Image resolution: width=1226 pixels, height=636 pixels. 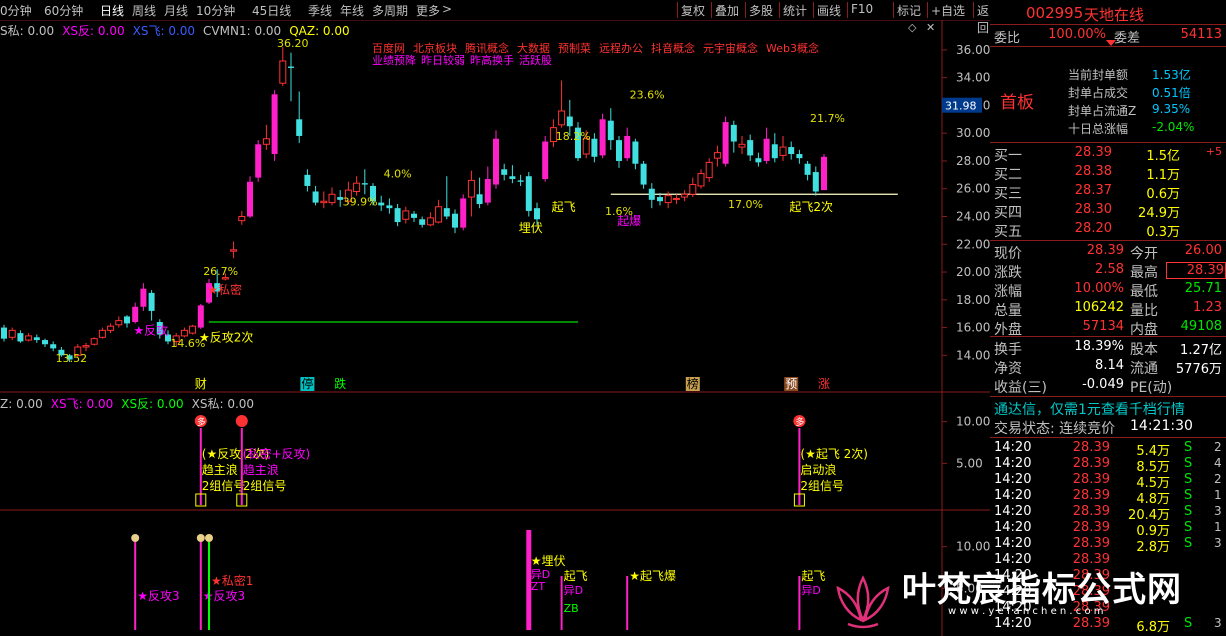 What do you see at coordinates (394, 60) in the screenshot?
I see `concept-tag: 业绩预降` at bounding box center [394, 60].